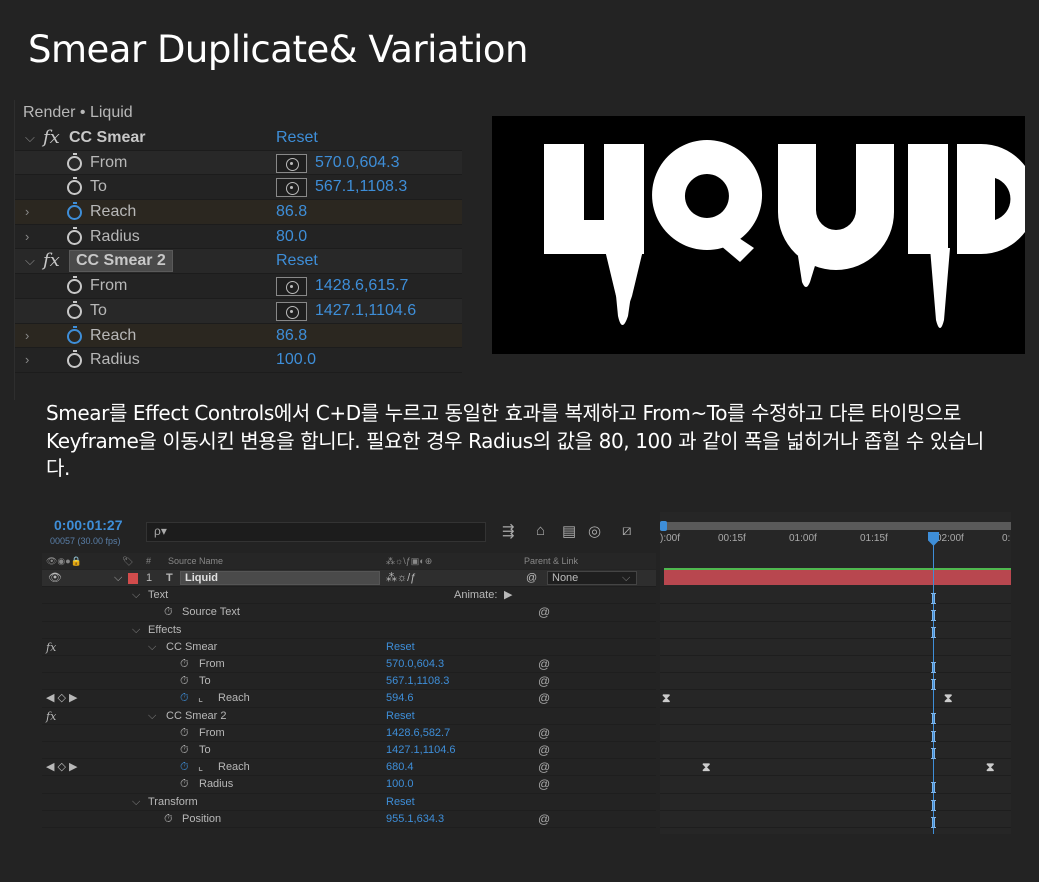 Image resolution: width=1039 pixels, height=882 pixels. Describe the element at coordinates (349, 699) in the screenshot. I see `prop-row-reach: ◀ ◇ ▶ ⏱ ⌞ Reach 594.6 @` at that location.